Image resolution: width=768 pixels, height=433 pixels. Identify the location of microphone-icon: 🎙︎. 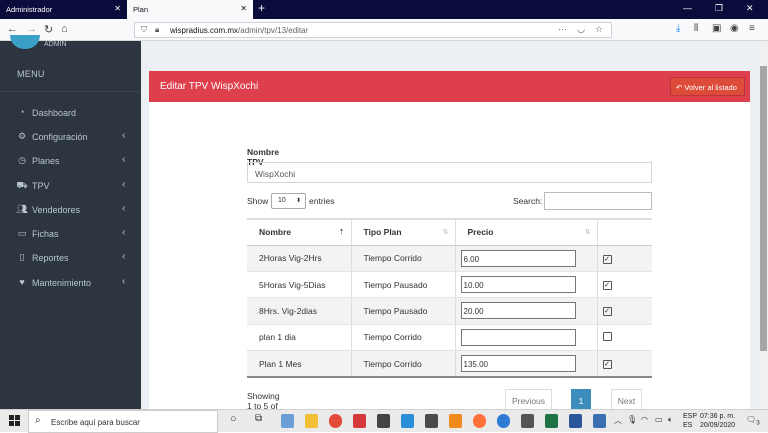
(632, 419).